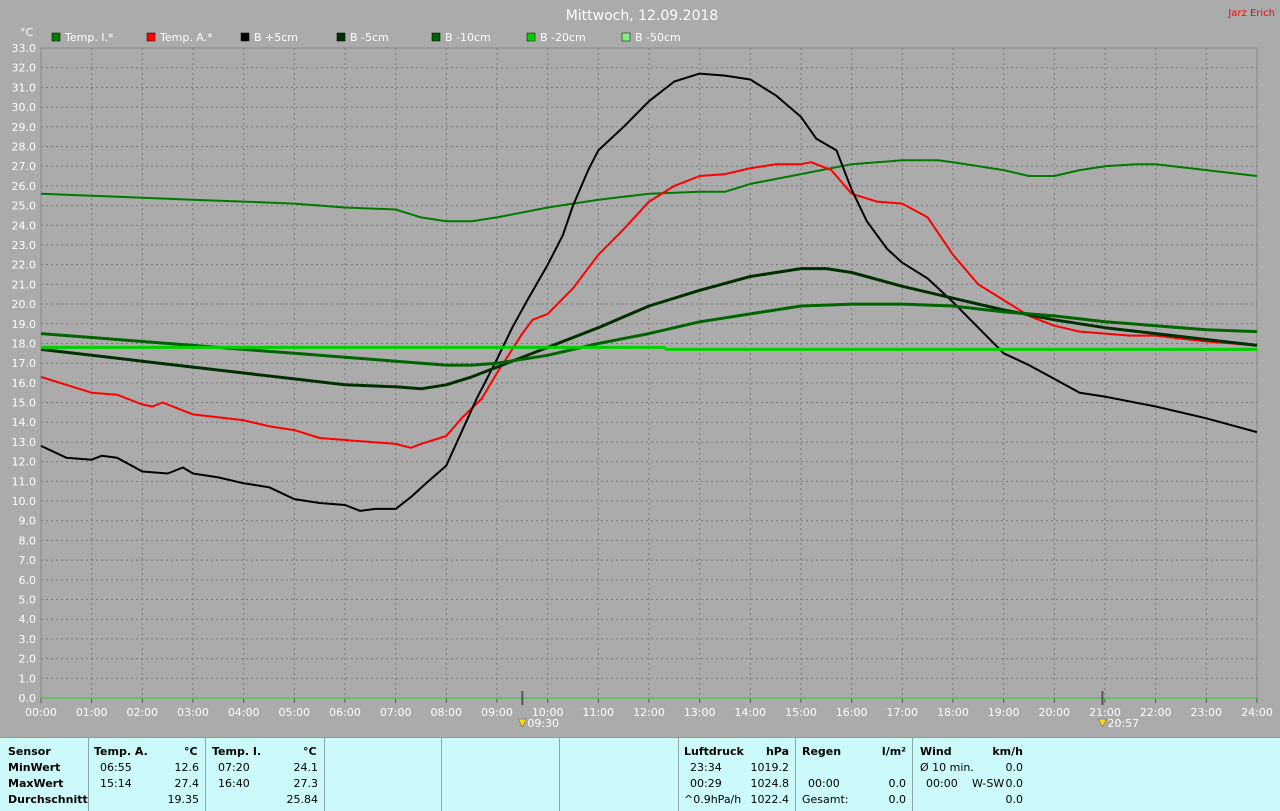  What do you see at coordinates (191, 751) in the screenshot?
I see `stats-temp-a-unit: °C` at bounding box center [191, 751].